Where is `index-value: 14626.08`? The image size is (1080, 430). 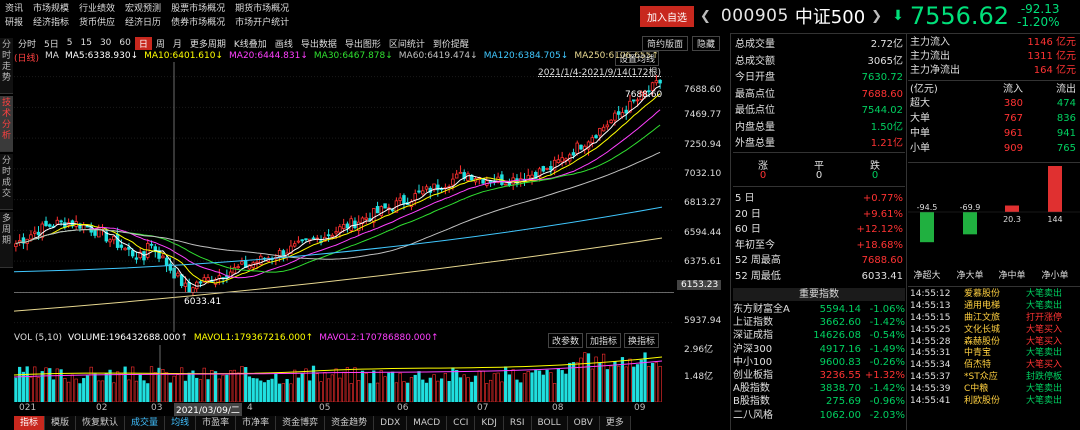
index-value: 14626.08 is located at coordinates (837, 336).